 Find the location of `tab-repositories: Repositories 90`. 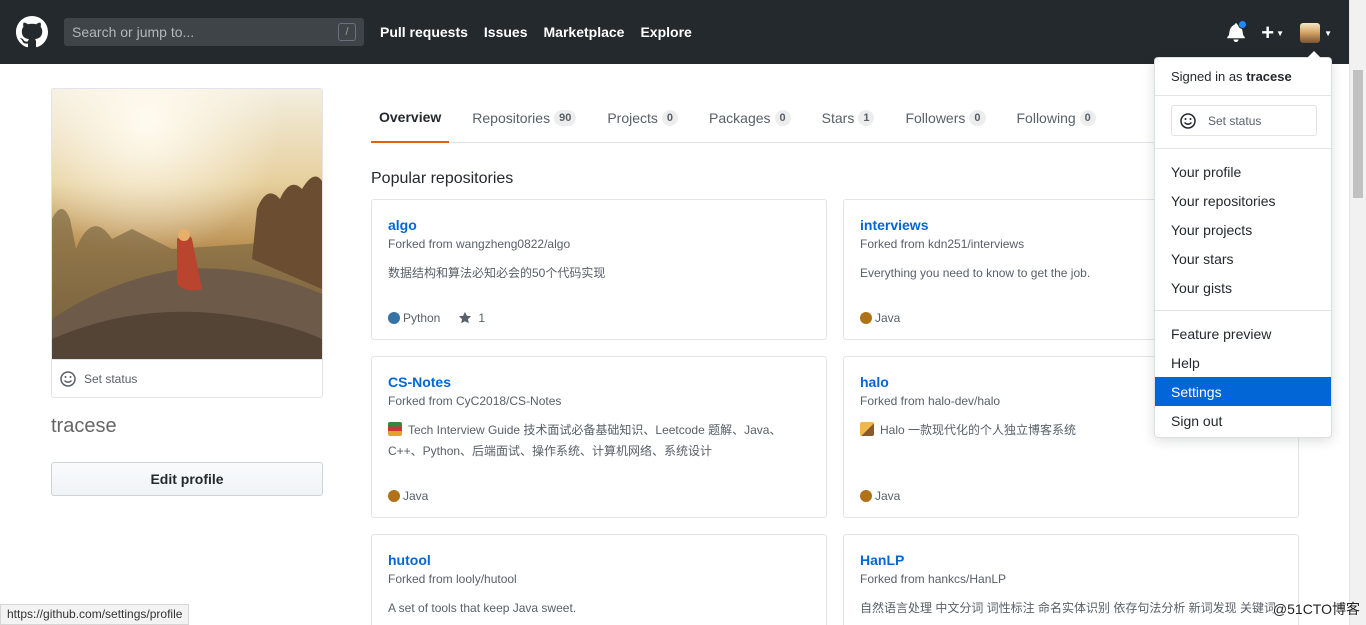

tab-repositories: Repositories 90 is located at coordinates (524, 117).